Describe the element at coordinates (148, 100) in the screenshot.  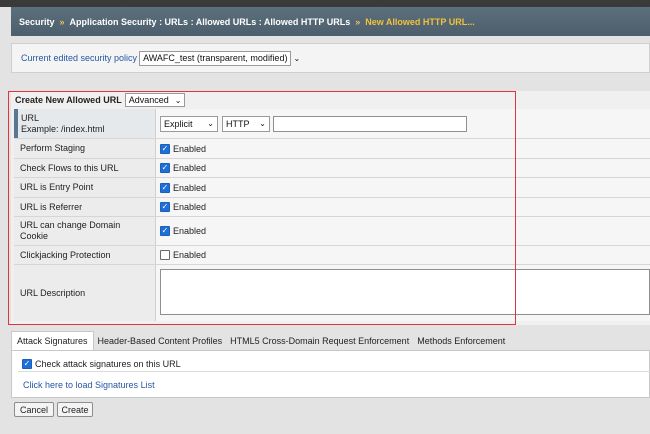
I see `mode-select-value: Advanced` at that location.